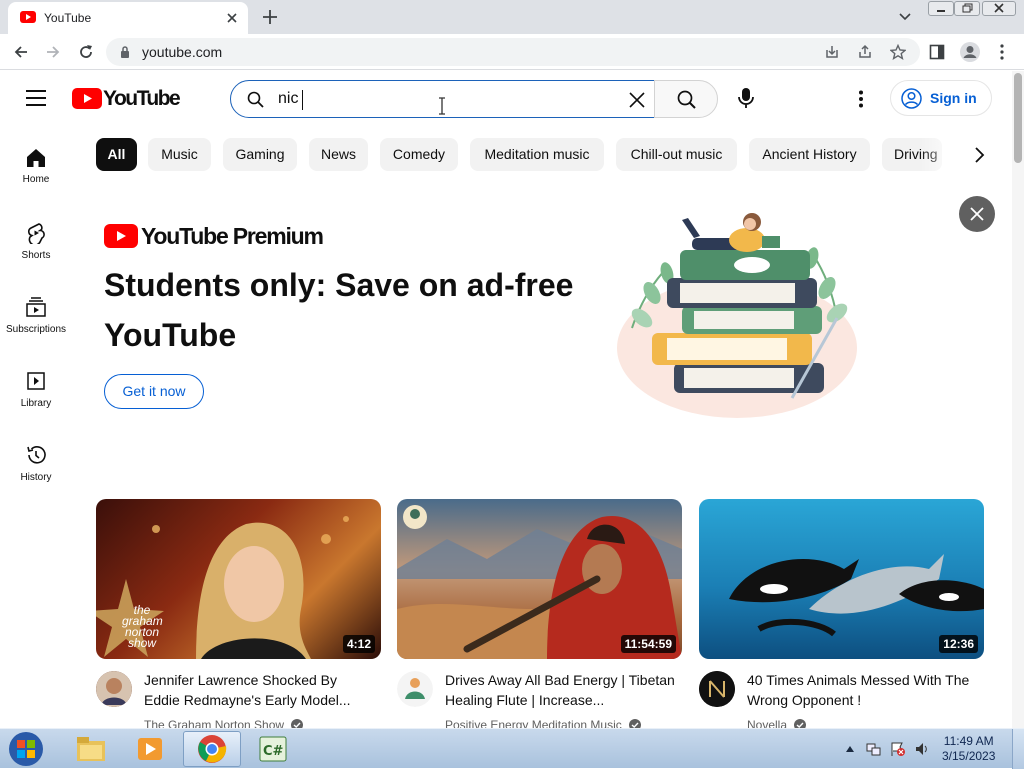 The width and height of the screenshot is (1024, 769). Describe the element at coordinates (911, 98) in the screenshot. I see `account-circle-icon` at that location.